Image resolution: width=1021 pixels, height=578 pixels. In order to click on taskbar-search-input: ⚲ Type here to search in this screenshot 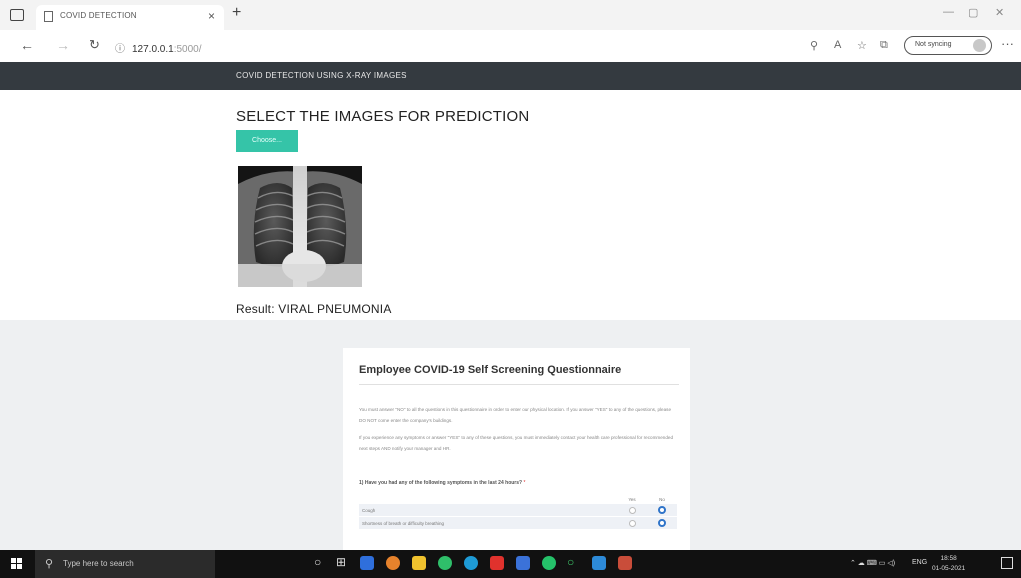, I will do `click(125, 564)`.